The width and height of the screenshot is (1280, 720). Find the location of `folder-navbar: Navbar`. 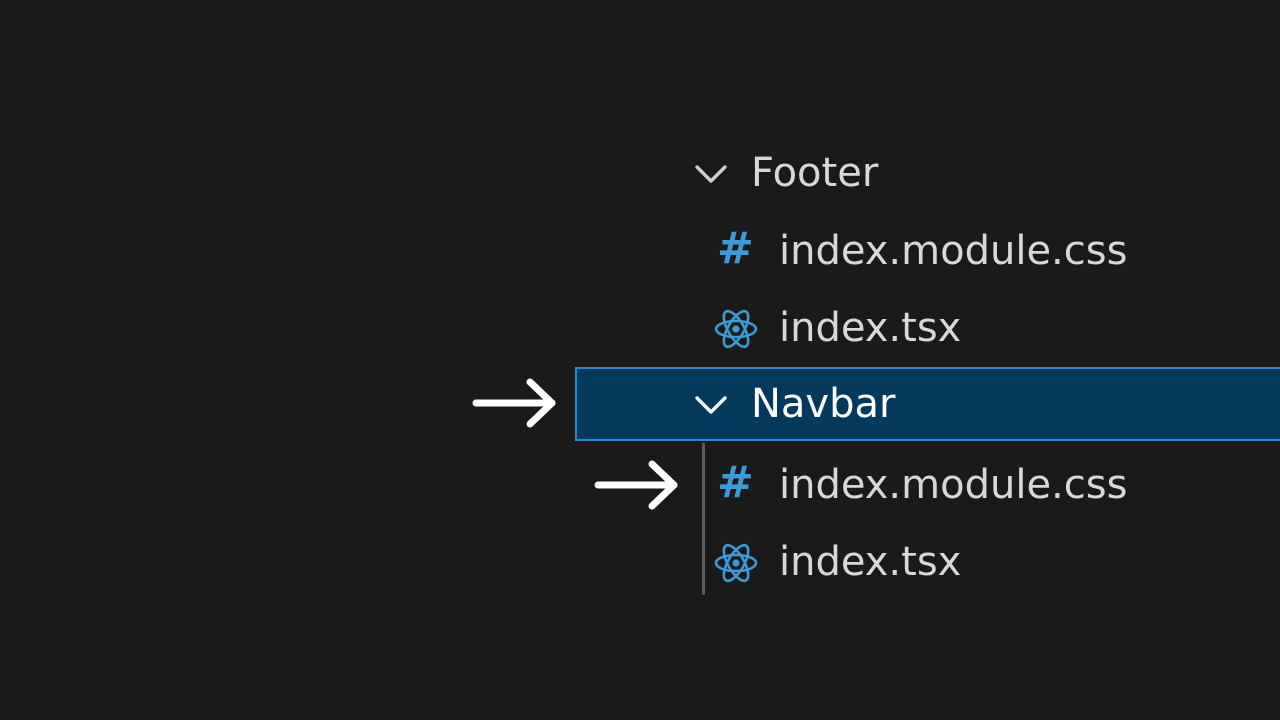

folder-navbar: Navbar is located at coordinates (927, 404).